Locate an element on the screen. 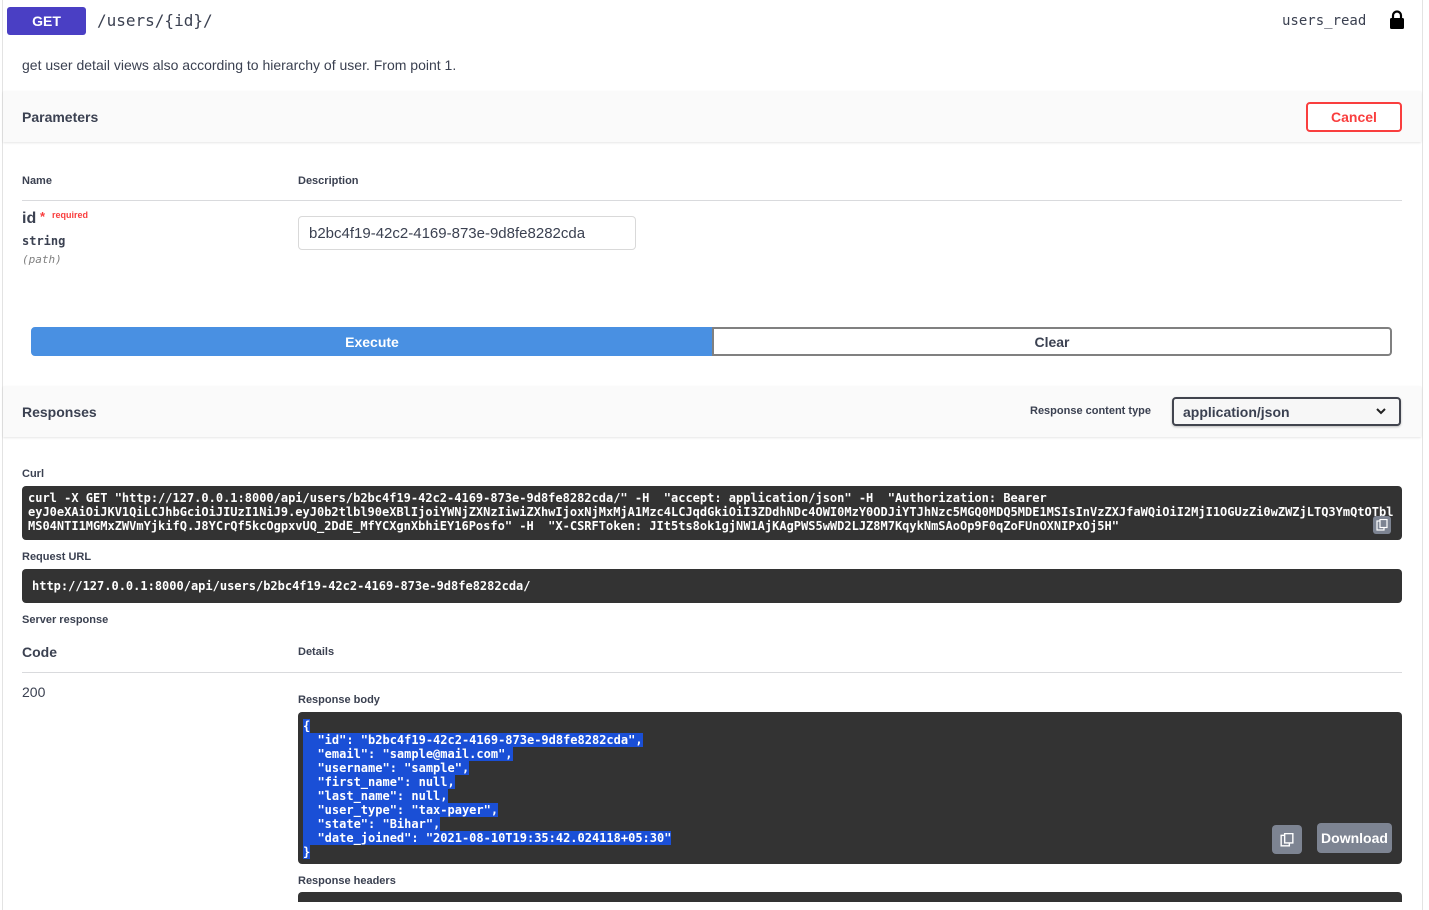  json-line: "state": "Bihar", is located at coordinates (850, 824).